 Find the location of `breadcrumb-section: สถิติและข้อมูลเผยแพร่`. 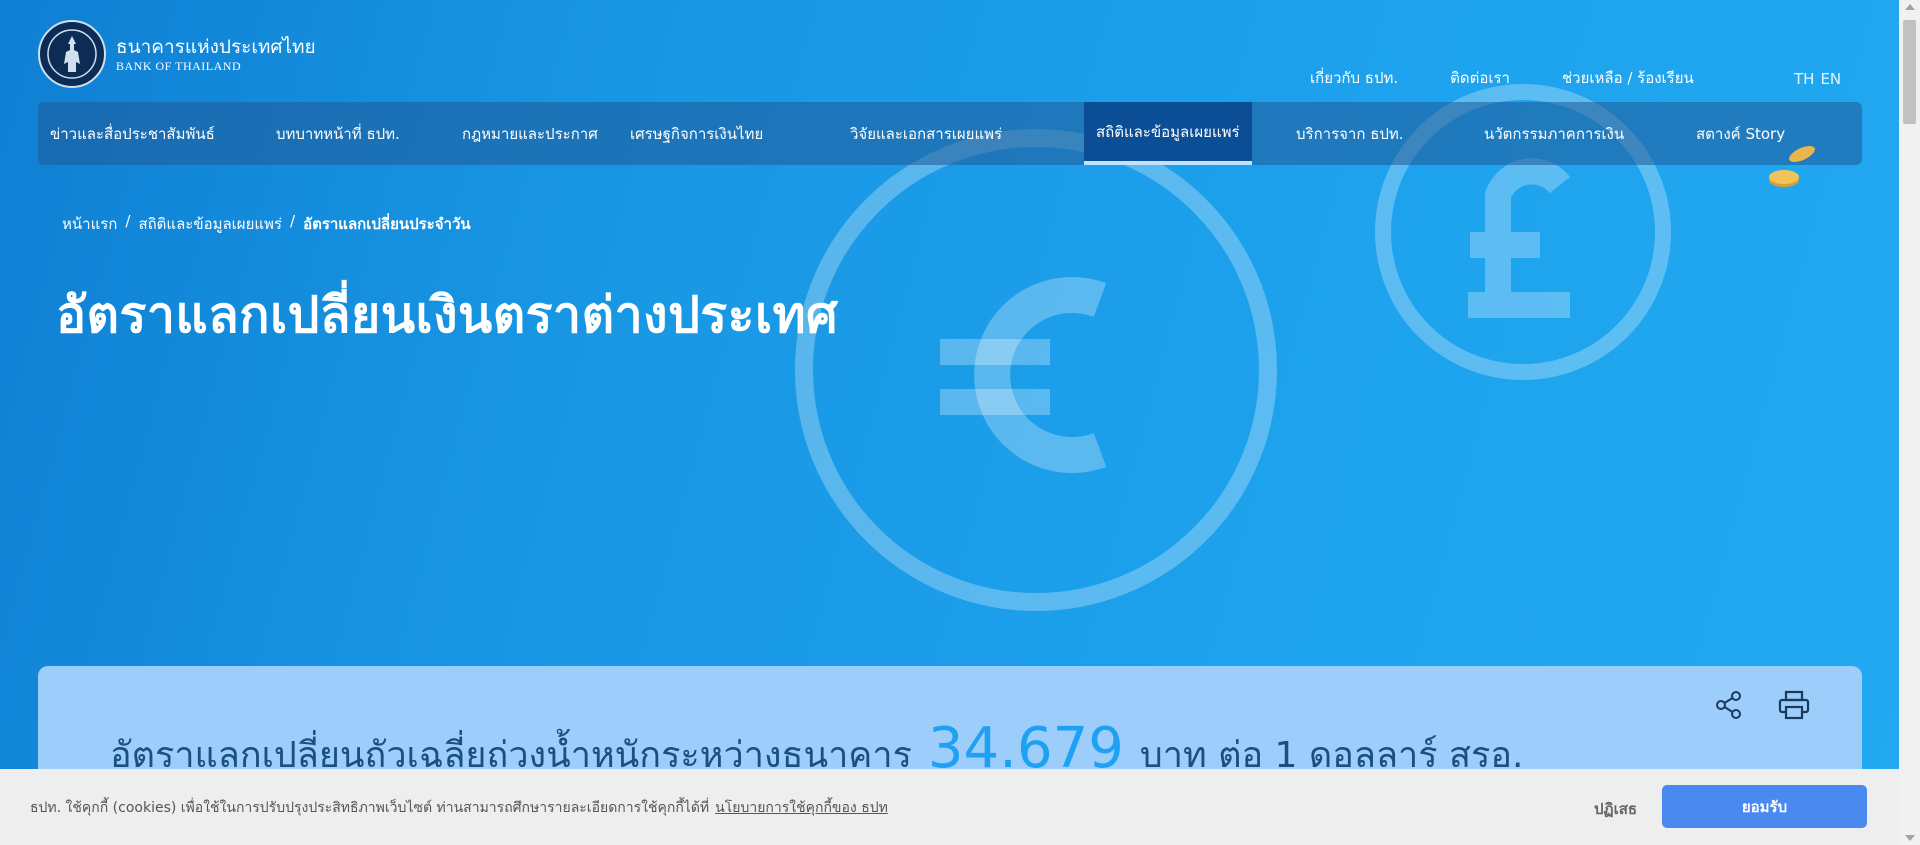

breadcrumb-section: สถิติและข้อมูลเผยแพร่ is located at coordinates (210, 224).